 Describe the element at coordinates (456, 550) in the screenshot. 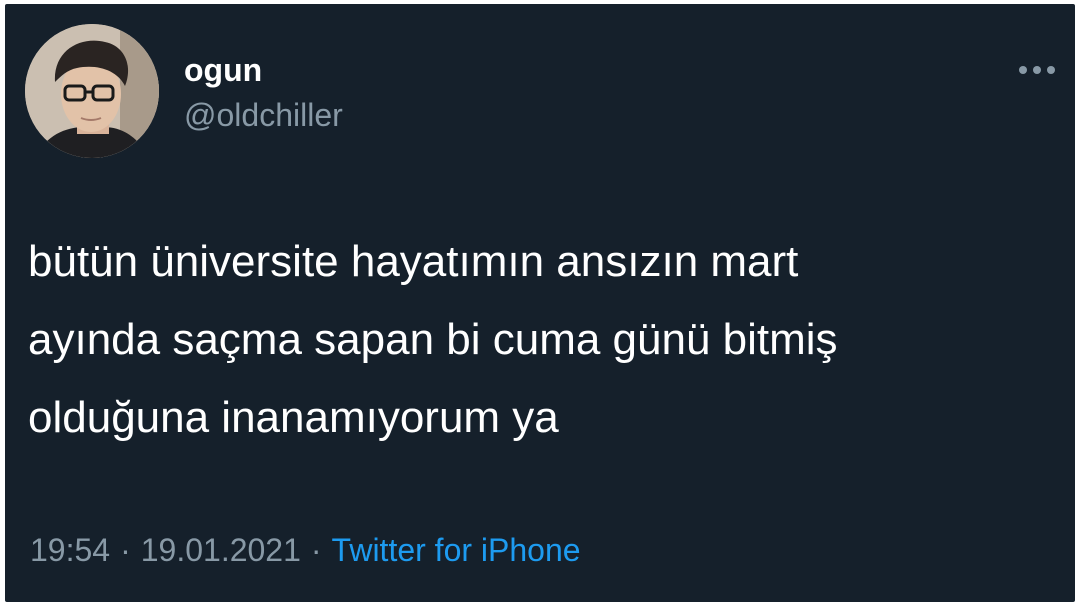

I see `tweet-source-link: Twitter for iPhone` at that location.